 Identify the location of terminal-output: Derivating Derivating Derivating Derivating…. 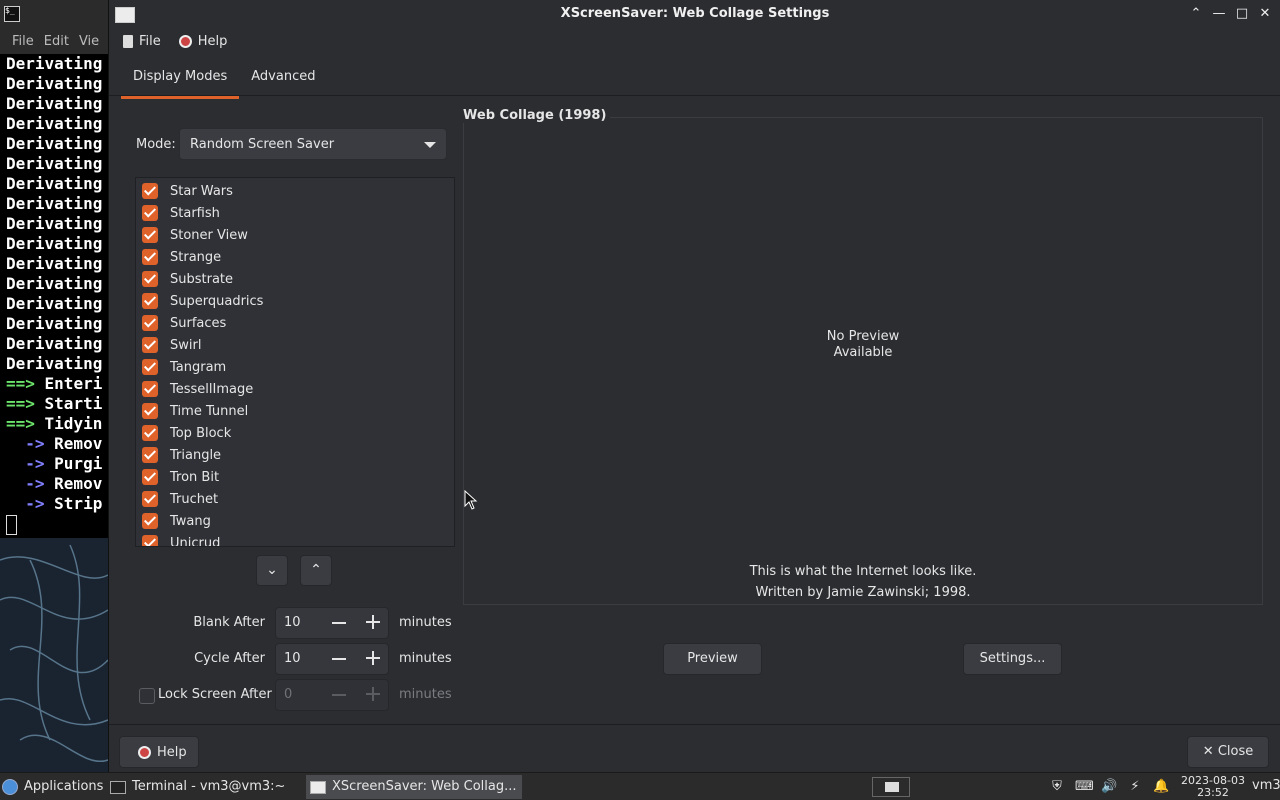
(56, 294).